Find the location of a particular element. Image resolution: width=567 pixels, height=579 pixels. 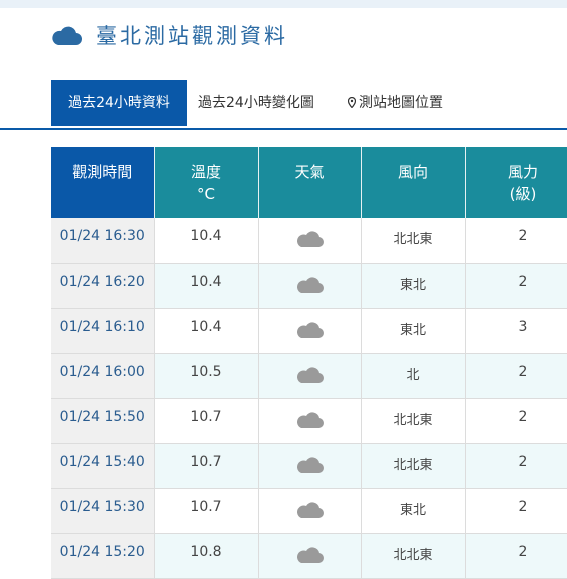

tab-label: 測站地圖位置 is located at coordinates (401, 103).